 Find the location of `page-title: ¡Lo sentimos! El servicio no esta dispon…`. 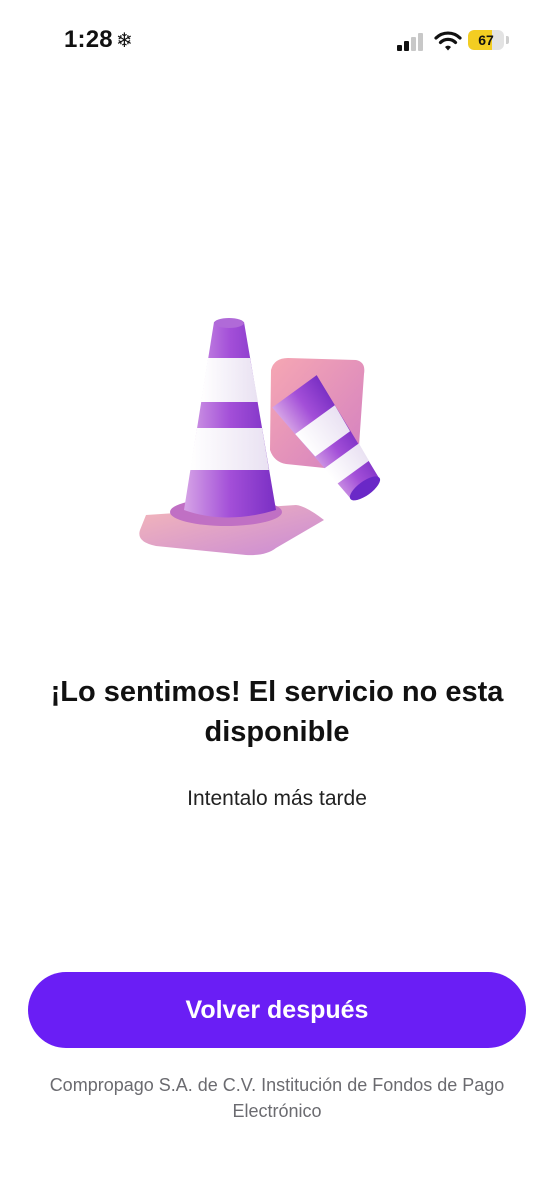

page-title: ¡Lo sentimos! El servicio no esta dispon… is located at coordinates (277, 712).